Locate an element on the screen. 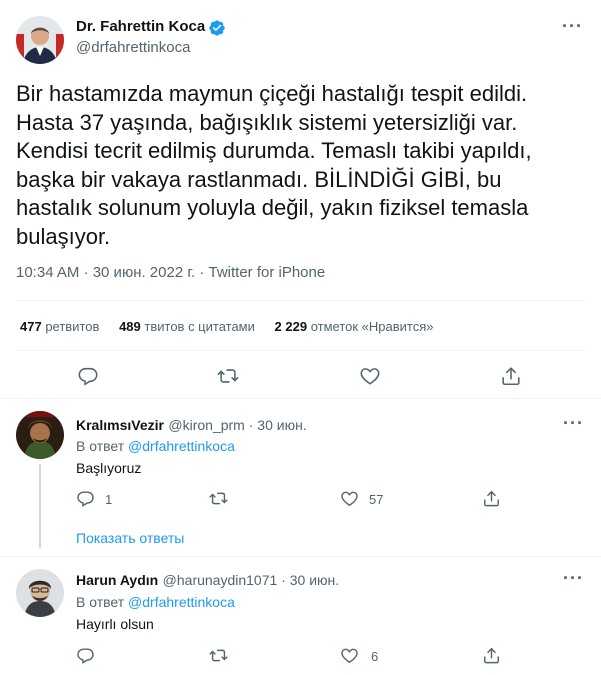 This screenshot has width=601, height=675. reply-header: KralımsıVezir @kiron_prm · 30 июн. is located at coordinates (191, 426).